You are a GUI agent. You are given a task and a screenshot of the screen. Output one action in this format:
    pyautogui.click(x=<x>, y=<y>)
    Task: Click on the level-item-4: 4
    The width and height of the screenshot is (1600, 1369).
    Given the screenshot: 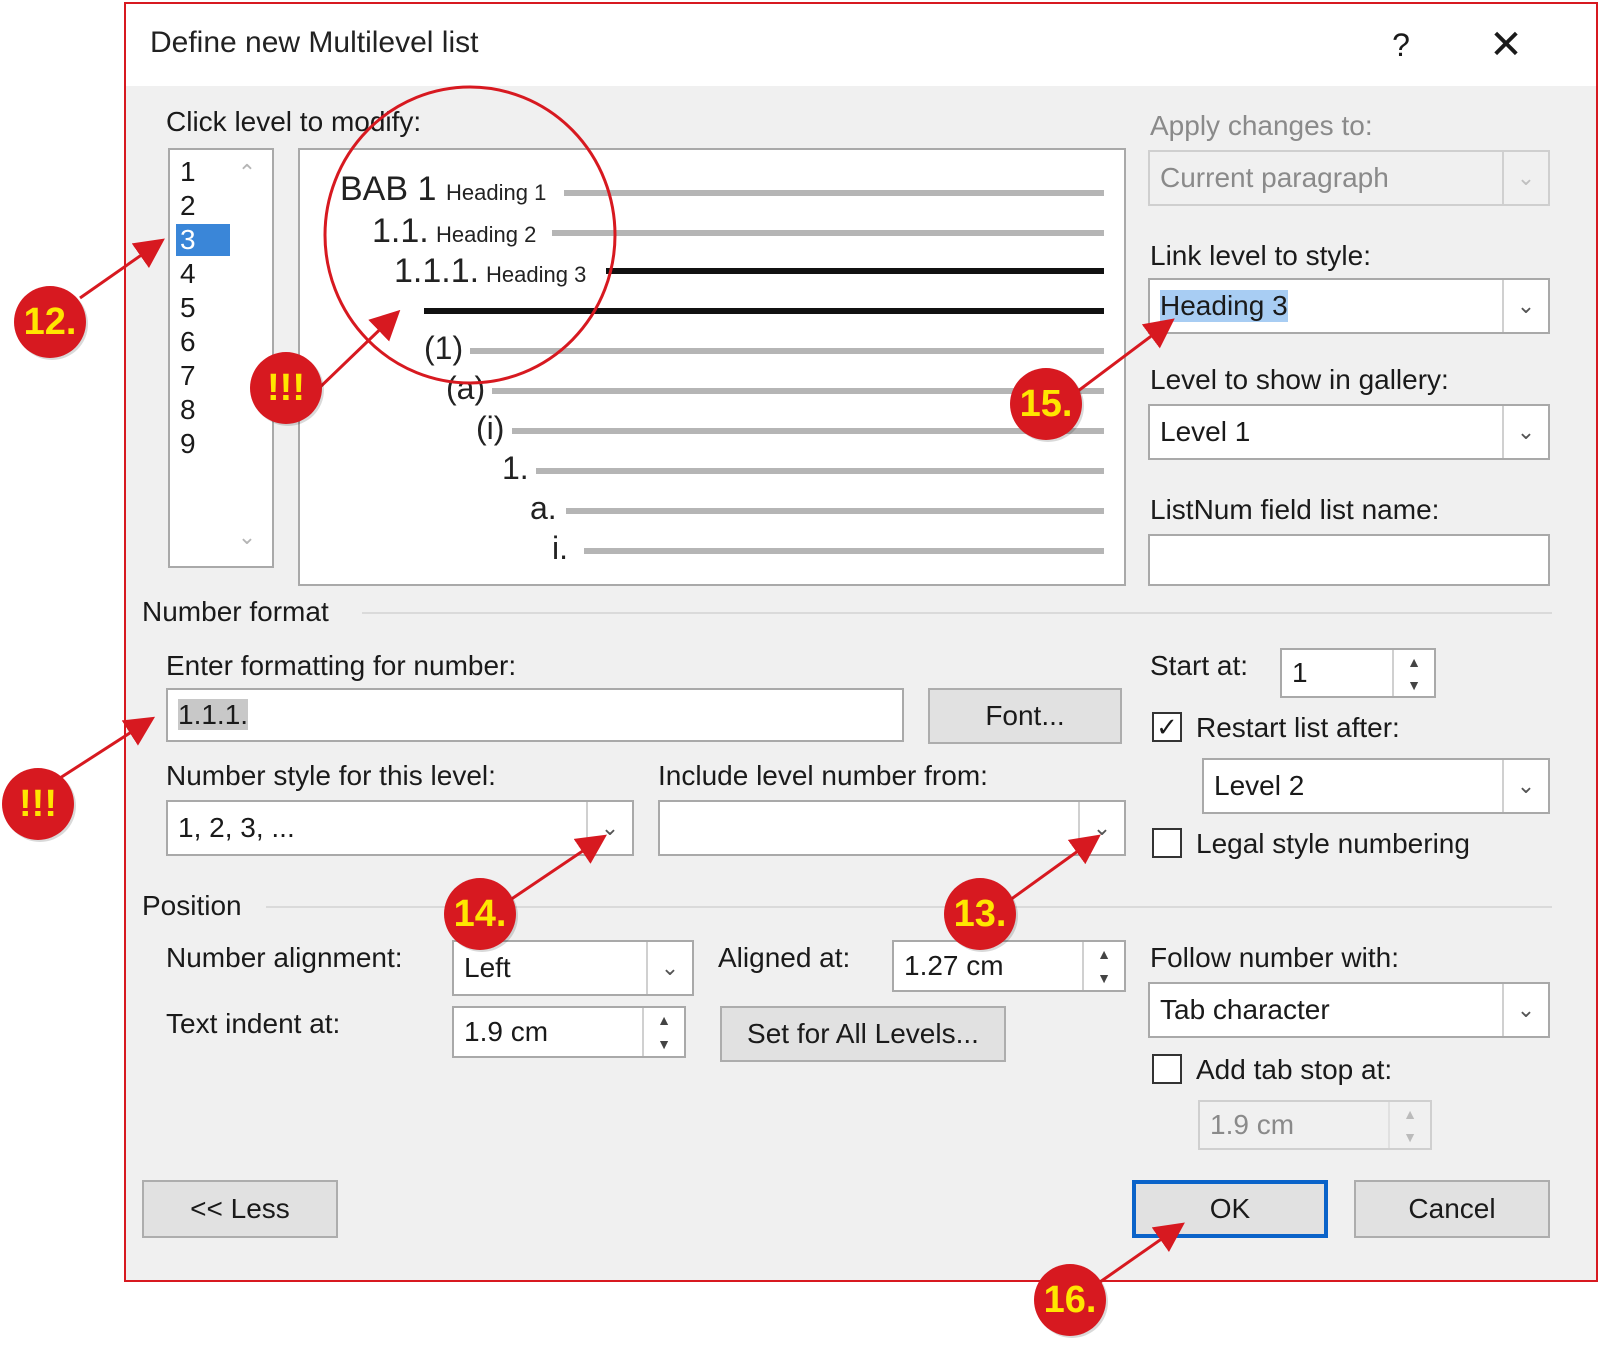 What is the action you would take?
    pyautogui.click(x=203, y=274)
    